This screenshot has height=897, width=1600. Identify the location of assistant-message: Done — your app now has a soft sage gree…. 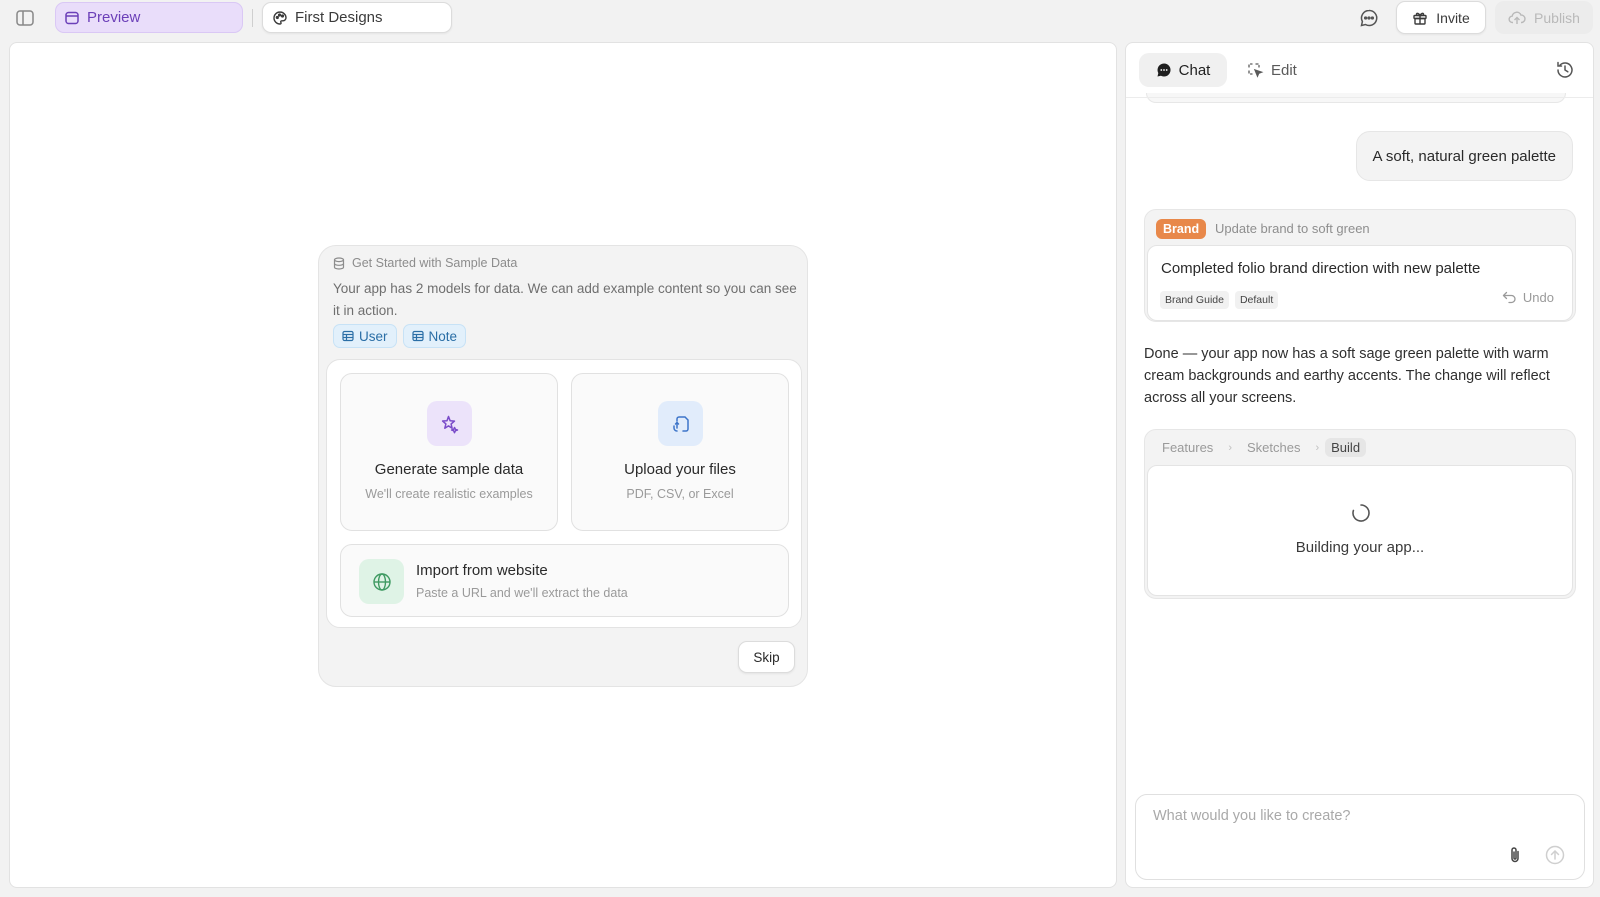
(1347, 376).